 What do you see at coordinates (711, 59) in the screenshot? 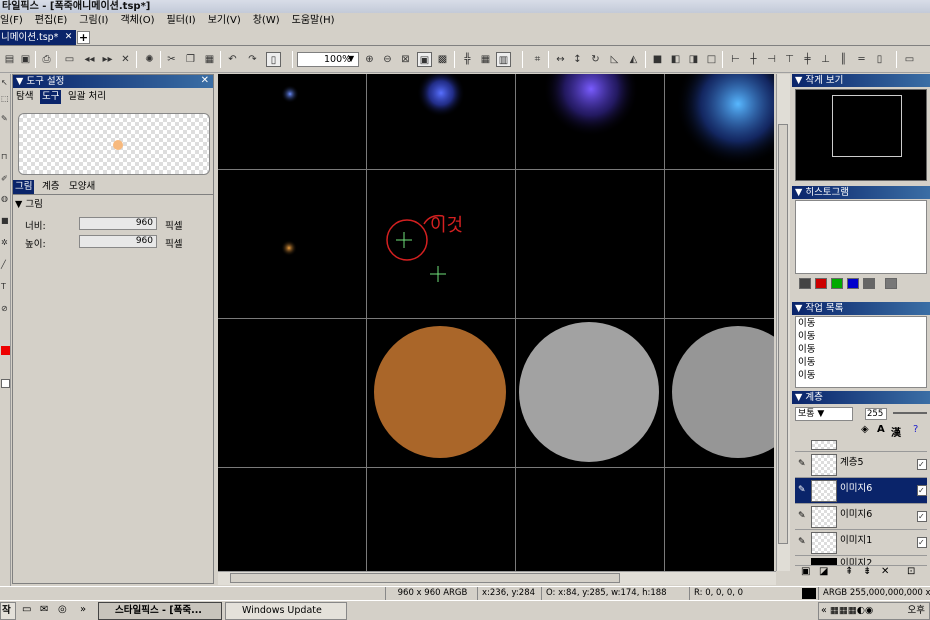
I see `send-back-icon: □` at bounding box center [711, 59].